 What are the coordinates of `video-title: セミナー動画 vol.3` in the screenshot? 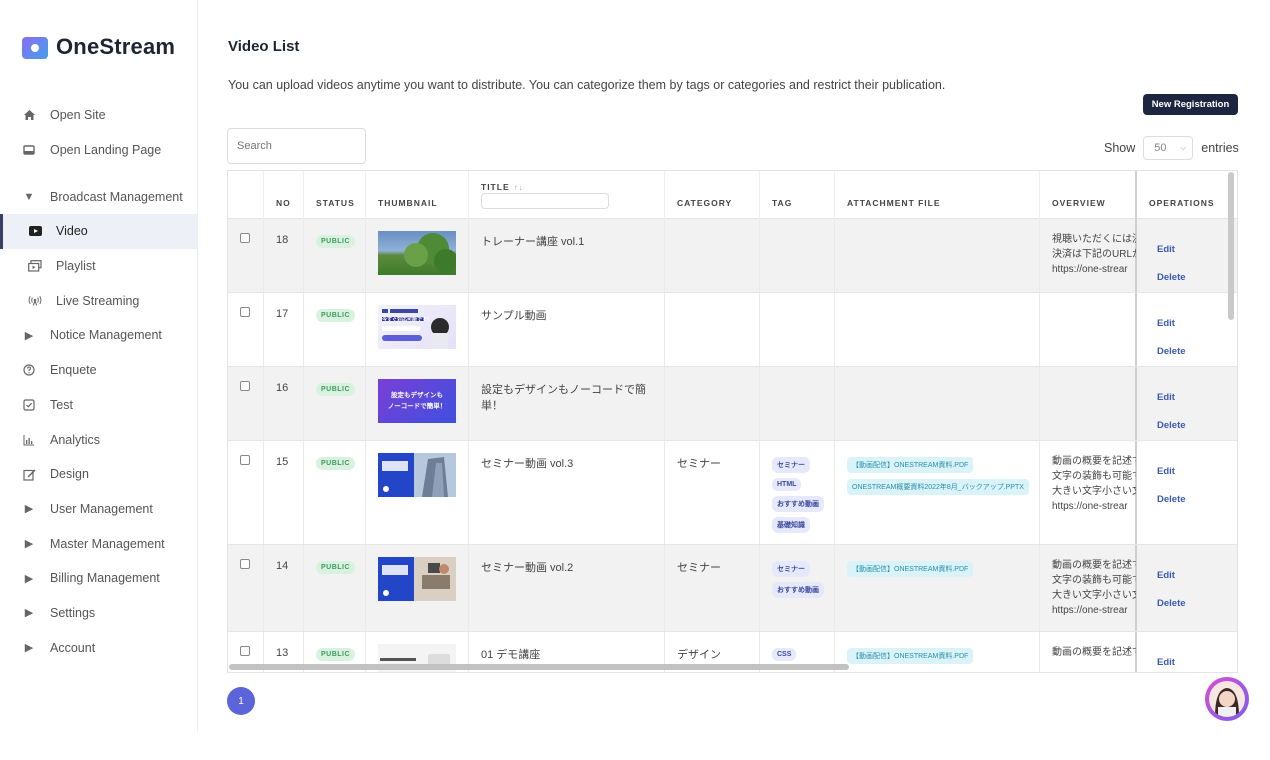 It's located at (527, 463).